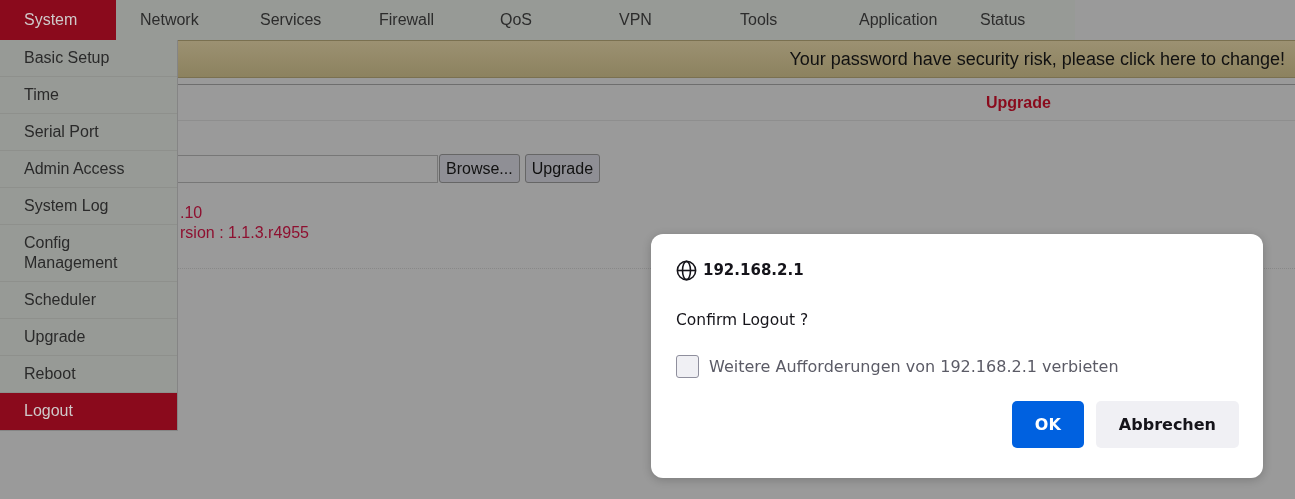  Describe the element at coordinates (88, 300) in the screenshot. I see `menu-item: Scheduler` at that location.